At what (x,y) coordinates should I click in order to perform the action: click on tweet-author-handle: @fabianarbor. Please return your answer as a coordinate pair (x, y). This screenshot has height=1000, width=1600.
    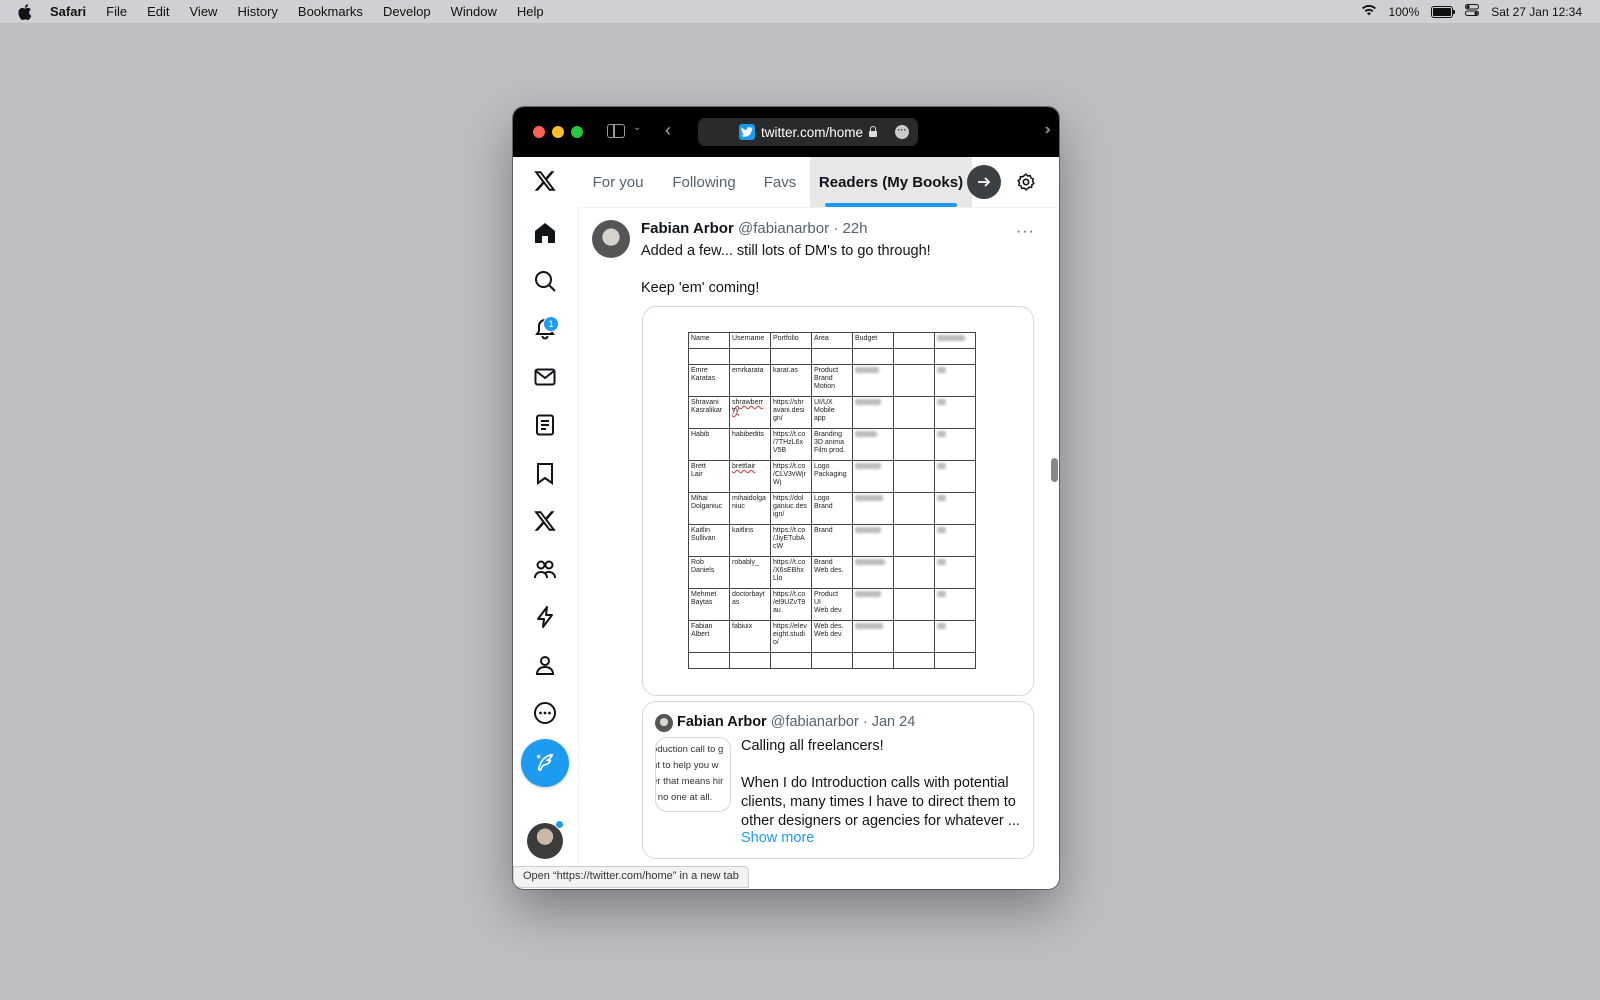
    Looking at the image, I should click on (783, 228).